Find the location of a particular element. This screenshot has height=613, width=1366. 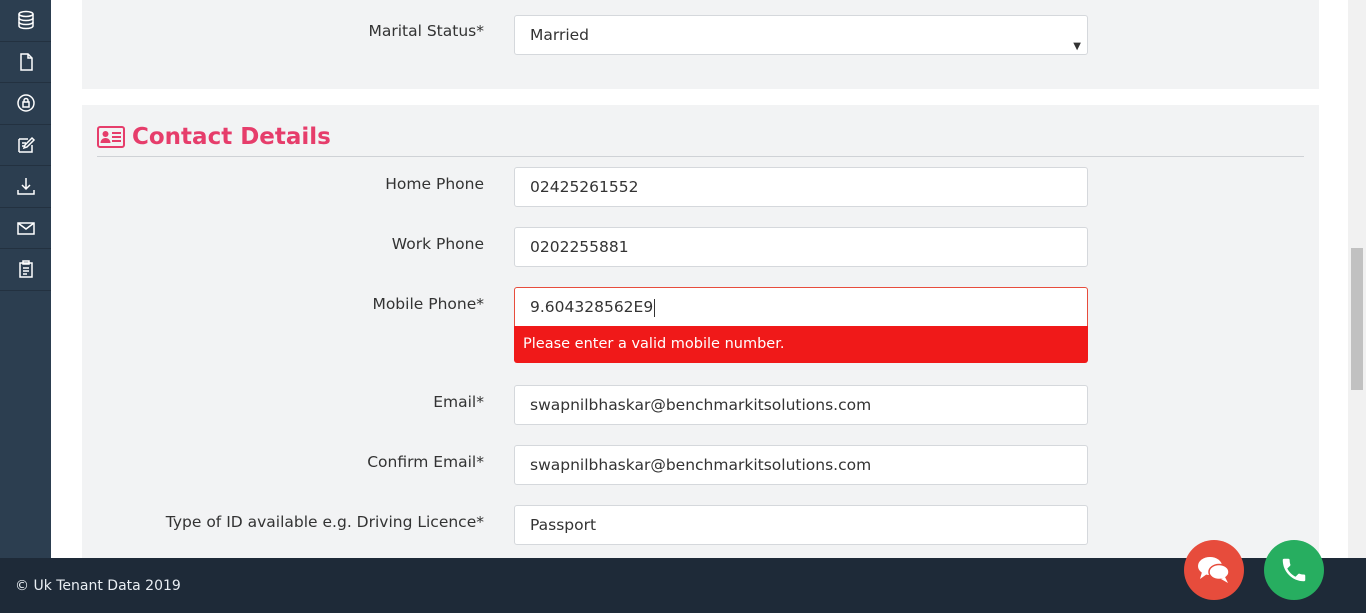

download-icon is located at coordinates (25, 186).